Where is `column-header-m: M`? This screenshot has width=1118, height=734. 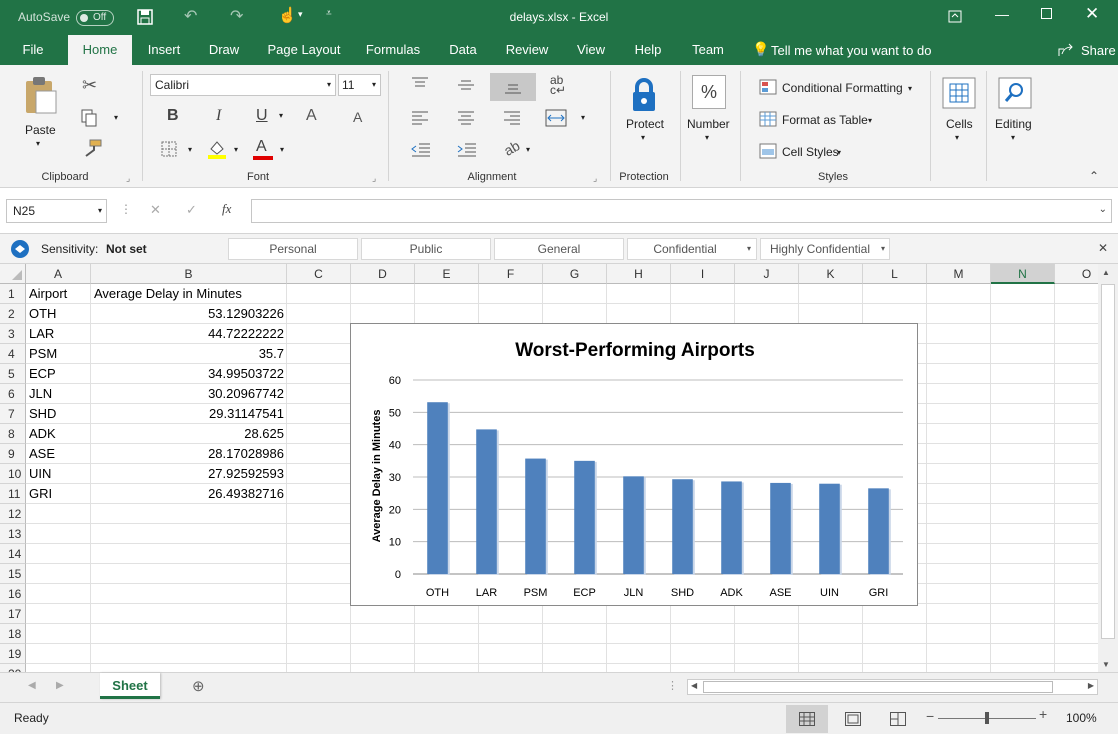
column-header-m: M is located at coordinates (959, 274).